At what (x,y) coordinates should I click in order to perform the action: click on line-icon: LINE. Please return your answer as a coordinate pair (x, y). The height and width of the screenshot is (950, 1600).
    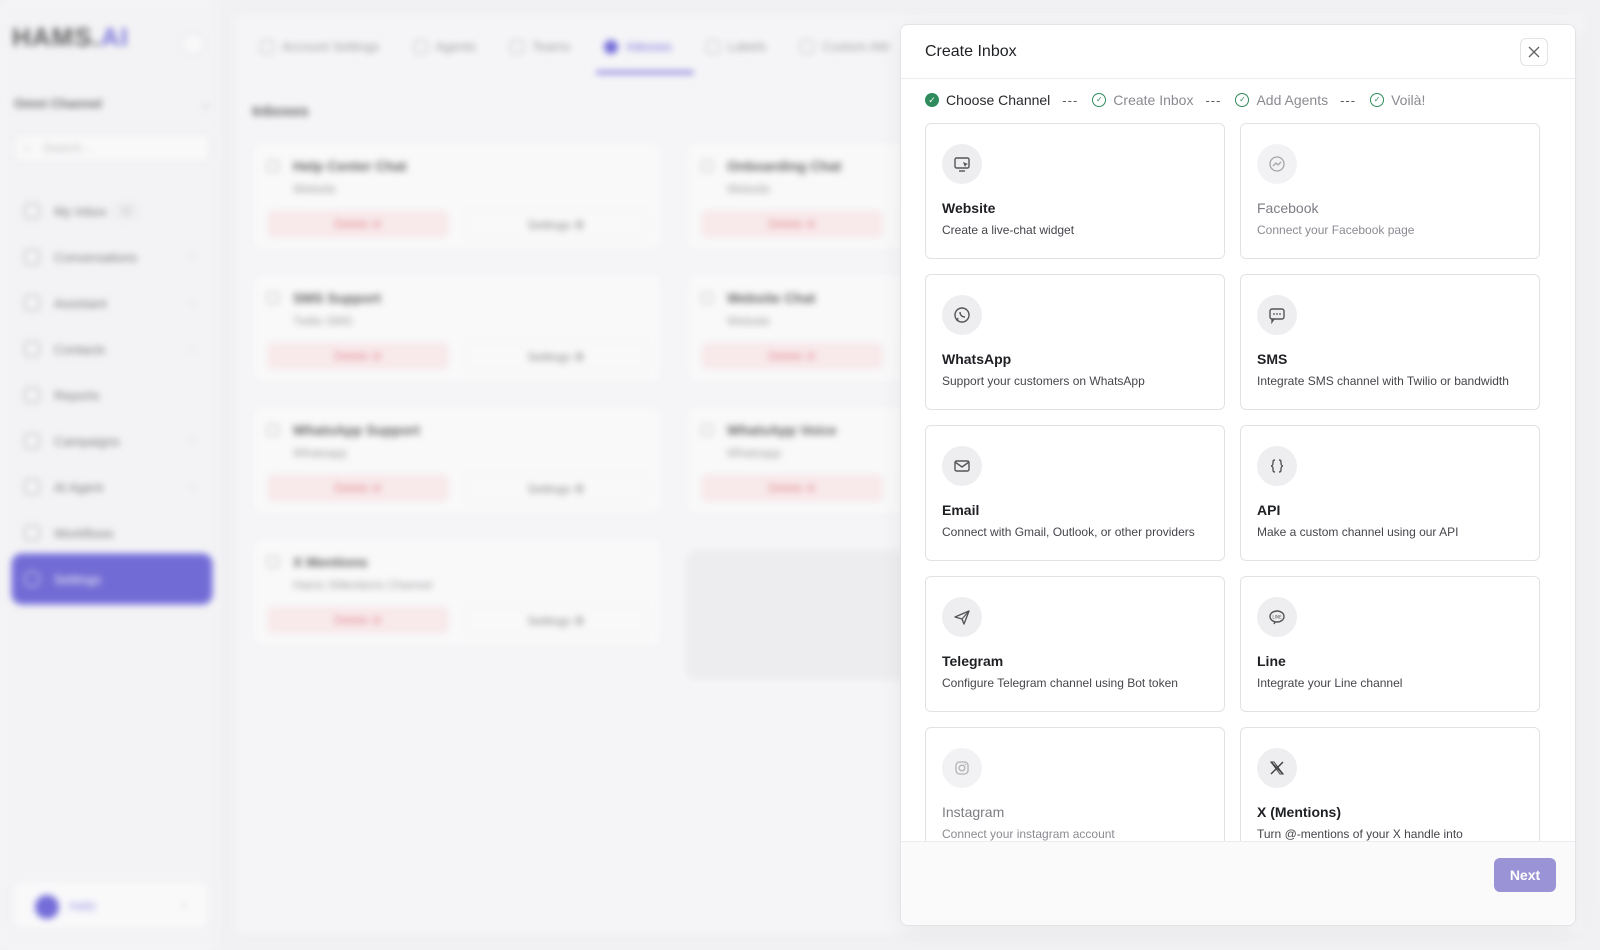
    Looking at the image, I should click on (1277, 617).